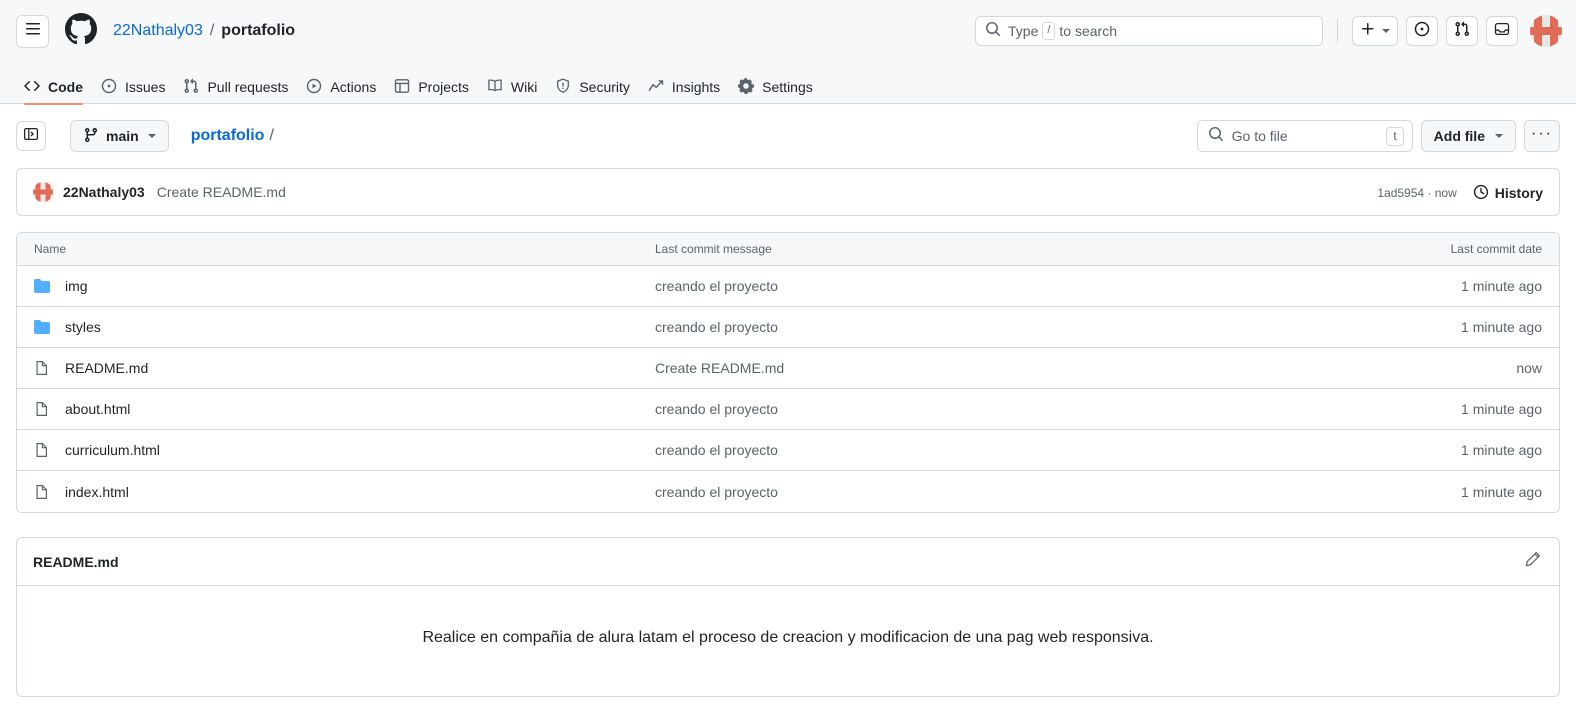 The width and height of the screenshot is (1576, 710). I want to click on column-header-date: Last commit date, so click(1496, 249).